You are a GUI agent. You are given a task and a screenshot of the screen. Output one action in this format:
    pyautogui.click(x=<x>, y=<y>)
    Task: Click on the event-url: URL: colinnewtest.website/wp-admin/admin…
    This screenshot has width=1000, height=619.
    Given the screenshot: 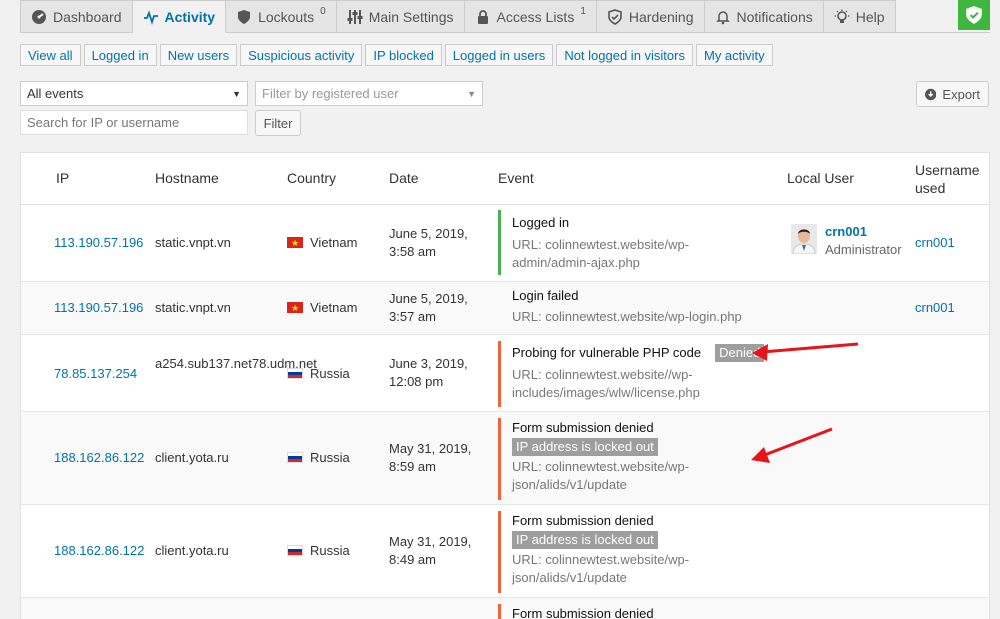 What is the action you would take?
    pyautogui.click(x=601, y=253)
    